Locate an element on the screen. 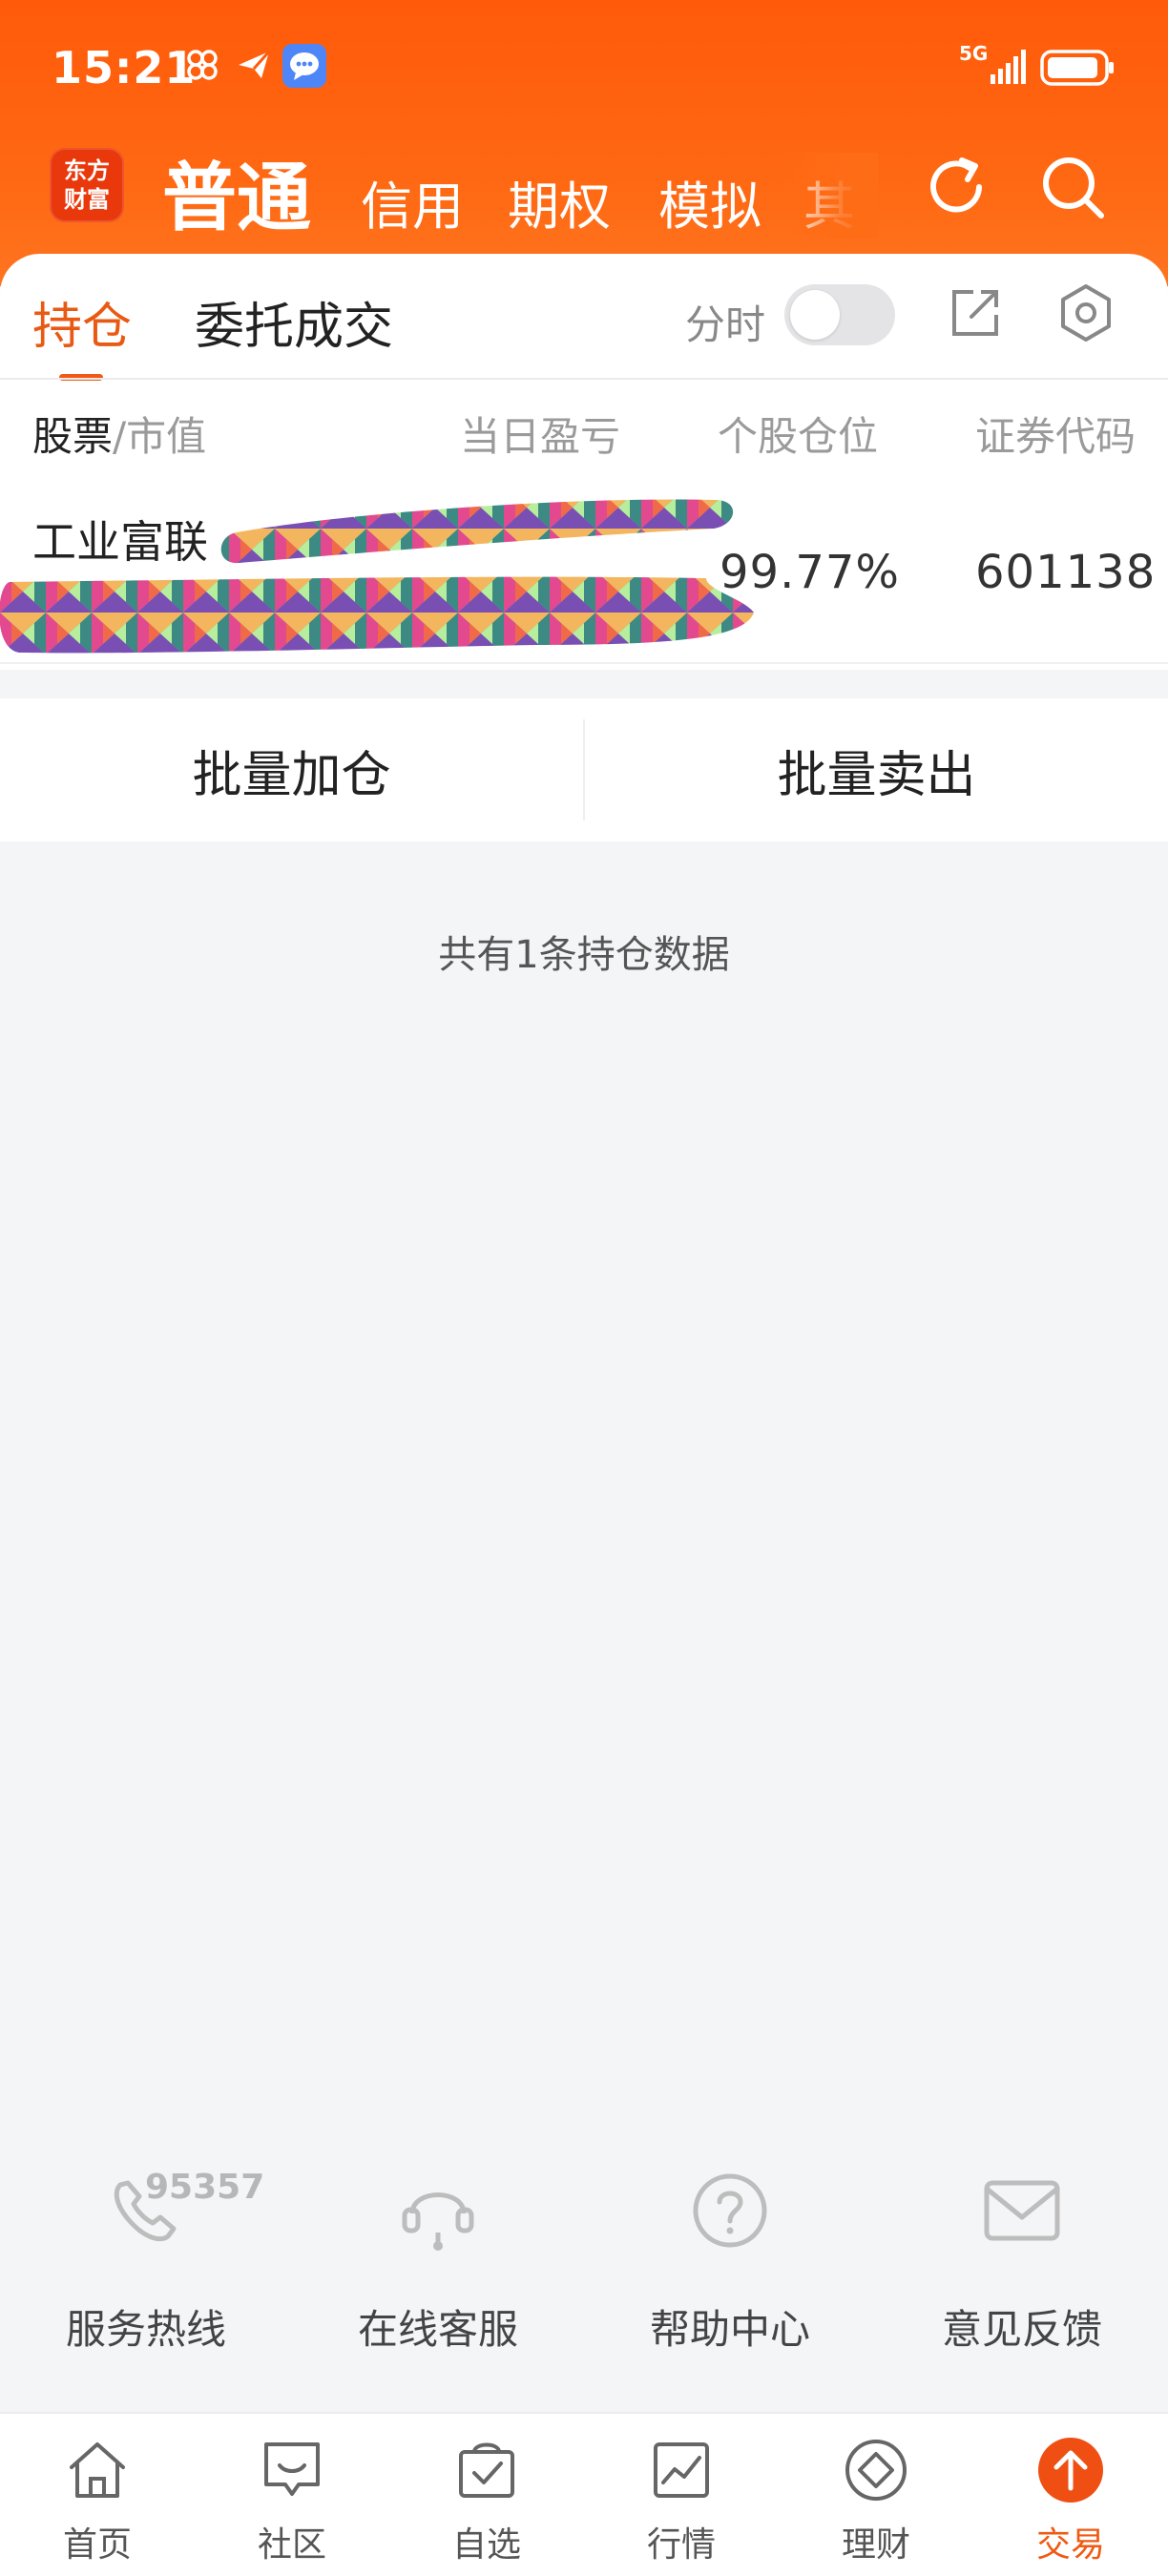 This screenshot has width=1168, height=2576. network-type: 5G is located at coordinates (974, 53).